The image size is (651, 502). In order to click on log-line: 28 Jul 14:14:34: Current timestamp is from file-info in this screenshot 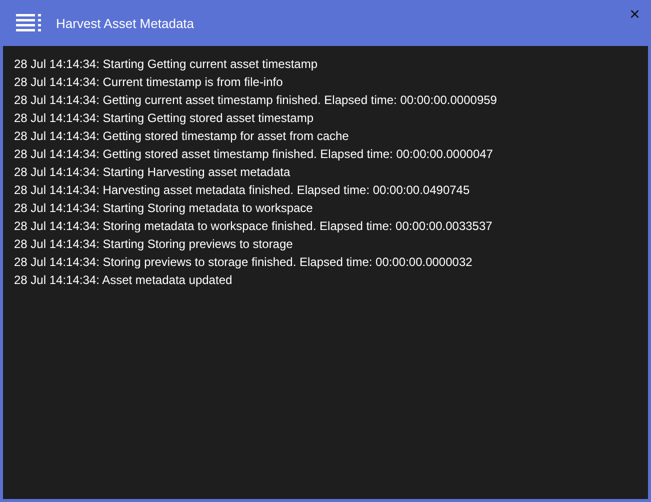, I will do `click(149, 82)`.